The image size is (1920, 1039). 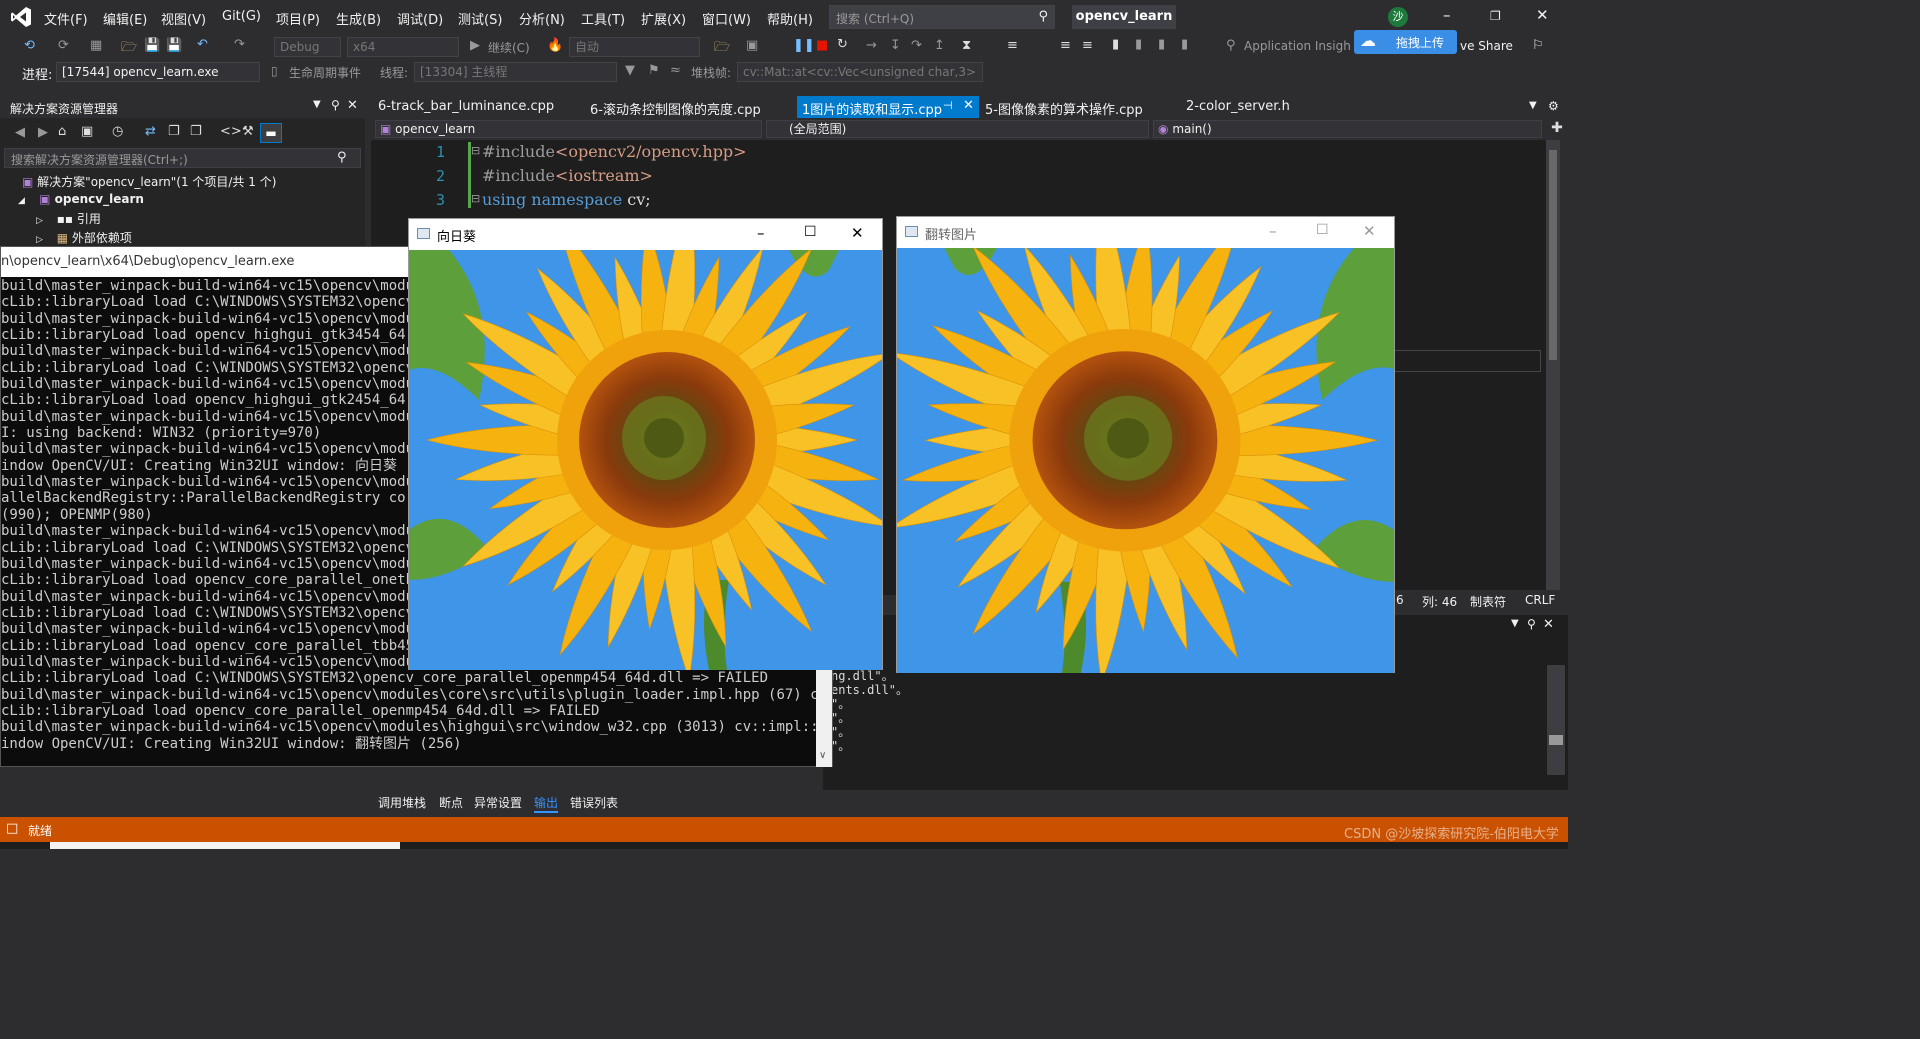 I want to click on bookmark-next-icon: ▮, so click(x=1161, y=44).